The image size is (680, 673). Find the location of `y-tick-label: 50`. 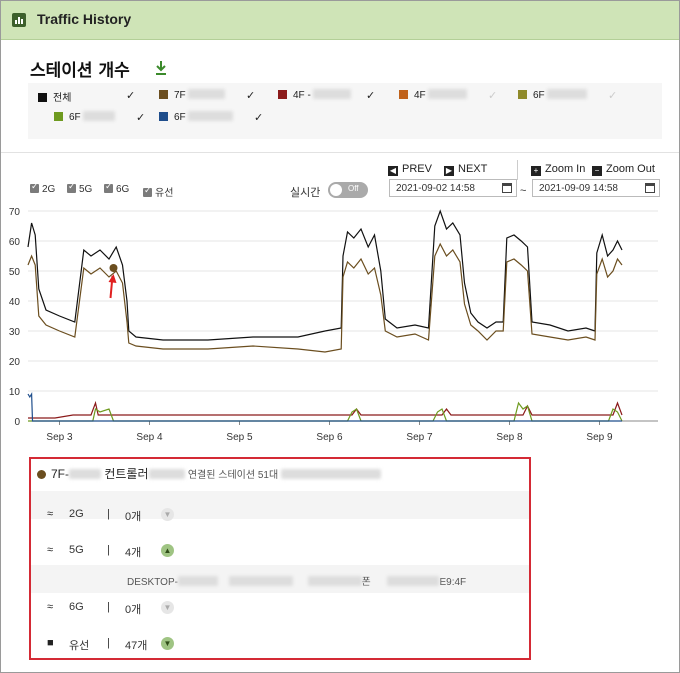

y-tick-label: 50 is located at coordinates (15, 272).